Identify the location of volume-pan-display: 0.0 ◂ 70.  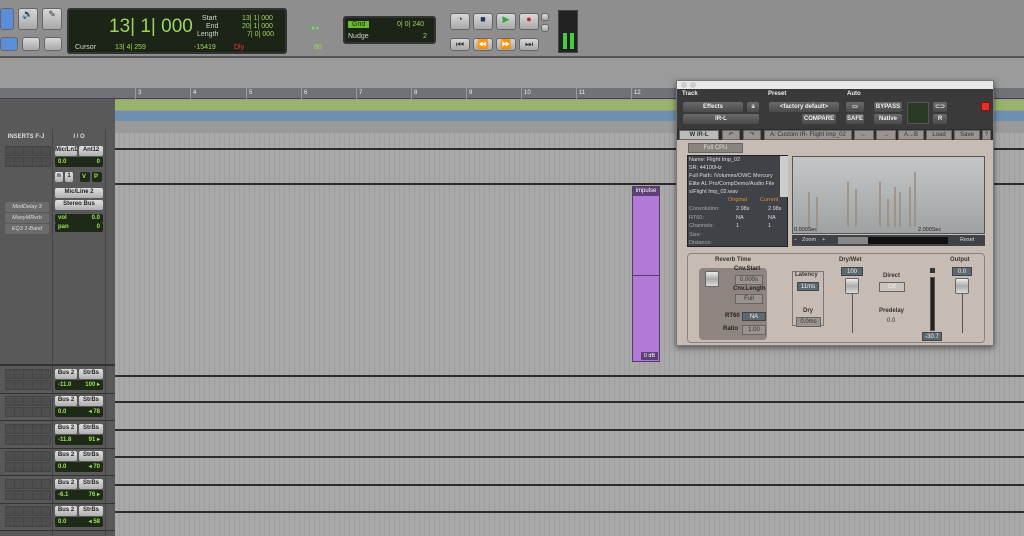
(79, 467).